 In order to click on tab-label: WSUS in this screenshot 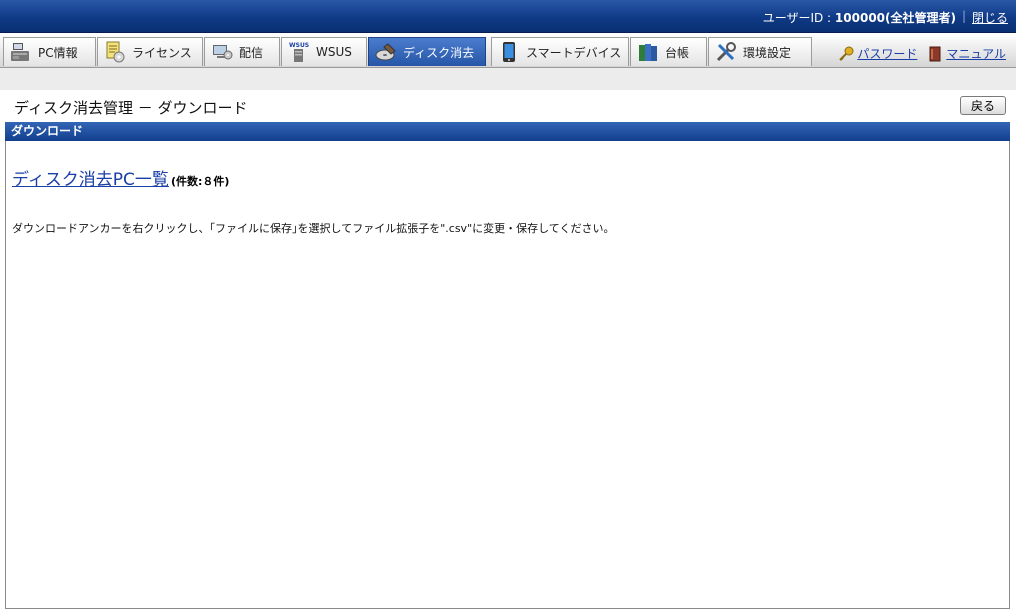, I will do `click(334, 52)`.